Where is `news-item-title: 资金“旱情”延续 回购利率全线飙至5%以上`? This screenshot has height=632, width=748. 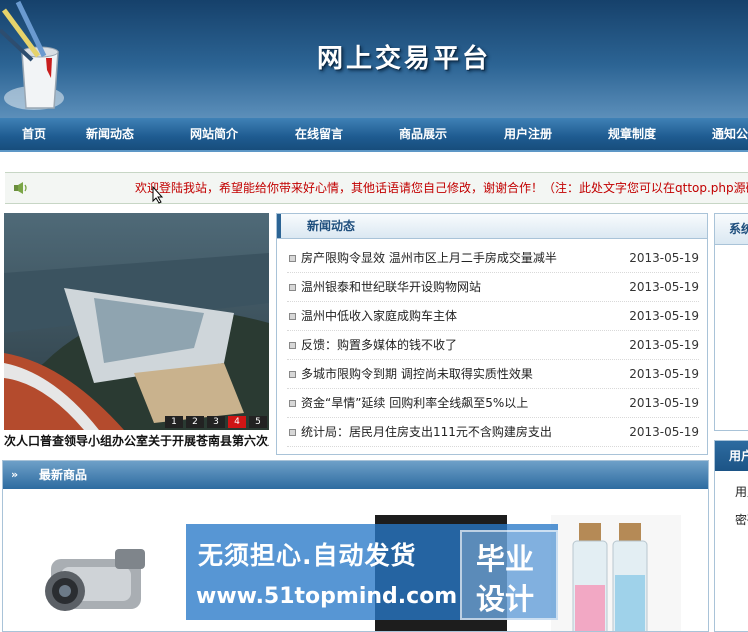
news-item-title: 资金“旱情”延续 回购利率全线飙至5%以上 is located at coordinates (461, 403).